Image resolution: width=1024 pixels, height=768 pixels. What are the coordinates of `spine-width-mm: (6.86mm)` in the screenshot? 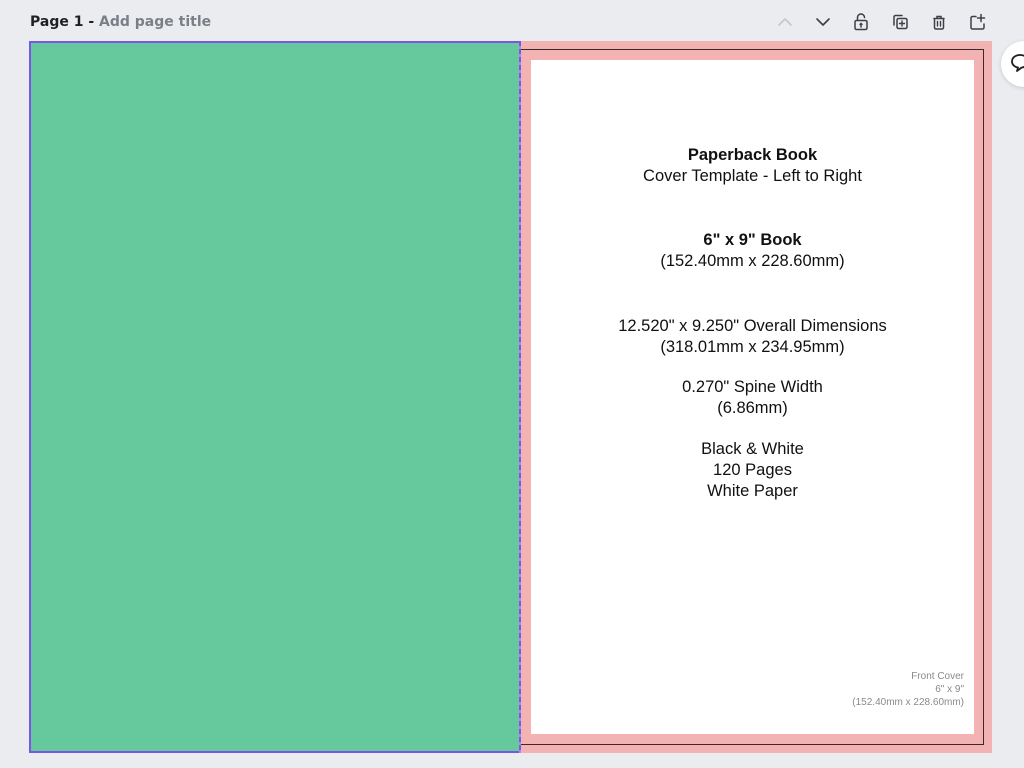 It's located at (752, 408).